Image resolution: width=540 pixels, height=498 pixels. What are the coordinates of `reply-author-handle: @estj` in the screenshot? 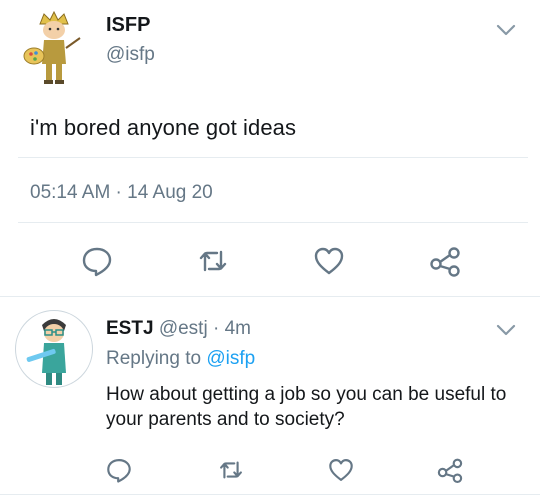 It's located at (183, 328).